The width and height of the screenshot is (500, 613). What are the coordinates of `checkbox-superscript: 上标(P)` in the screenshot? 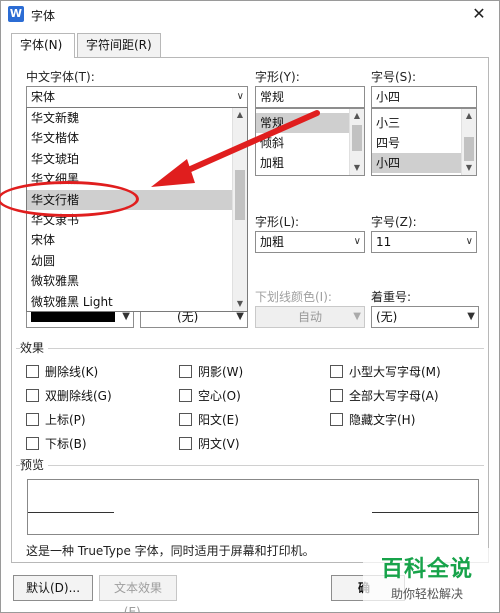 It's located at (56, 419).